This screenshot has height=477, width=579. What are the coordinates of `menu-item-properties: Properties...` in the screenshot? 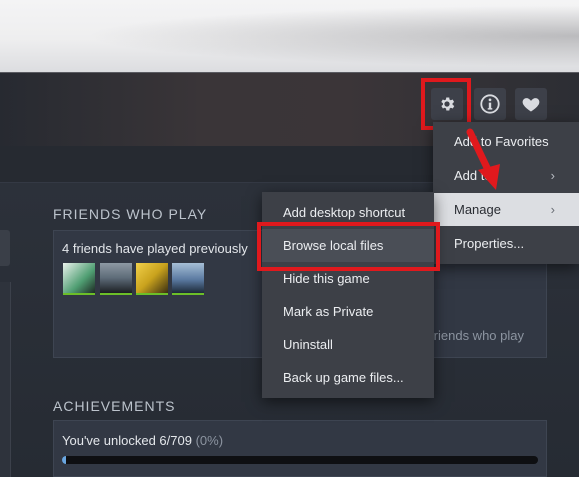 It's located at (506, 243).